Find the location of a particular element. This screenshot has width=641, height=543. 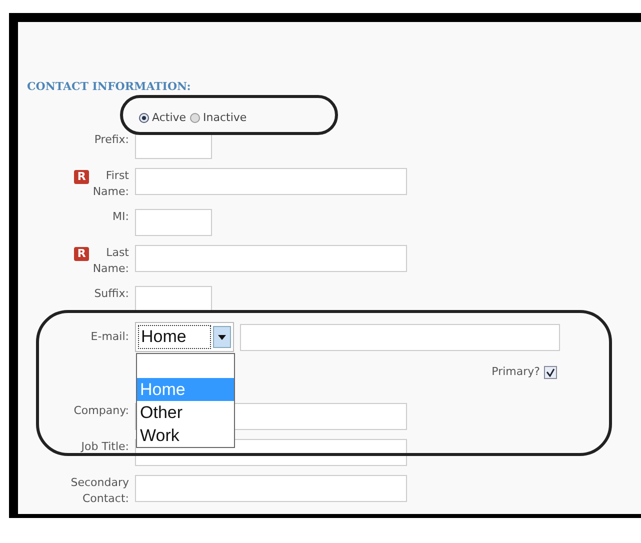

dropdown-option: Work is located at coordinates (185, 435).